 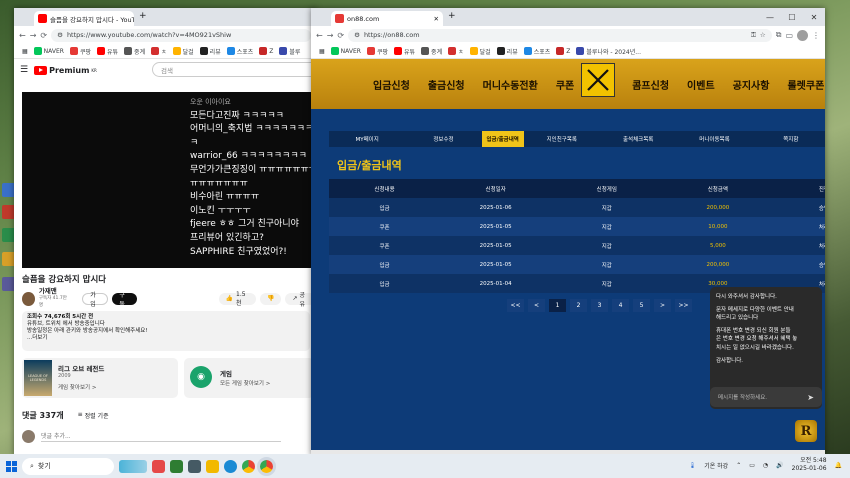 I want to click on nav-roulette: 롤렛쿠폰, so click(x=805, y=84).